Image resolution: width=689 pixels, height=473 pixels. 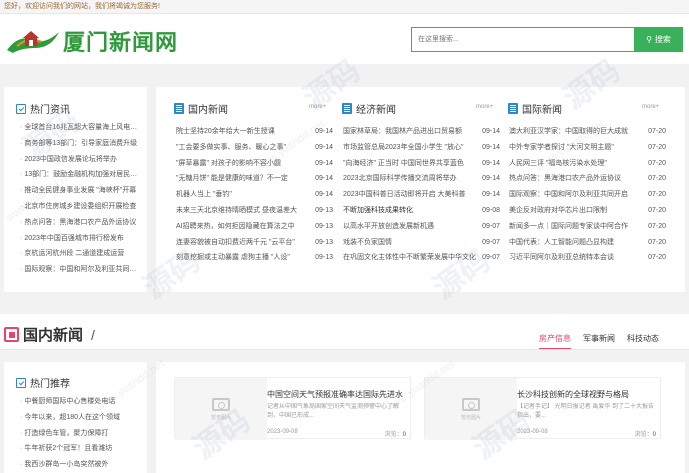 I want to click on news-item: 中国代表：人工智能问题凸显构建 07-20, so click(x=587, y=243).